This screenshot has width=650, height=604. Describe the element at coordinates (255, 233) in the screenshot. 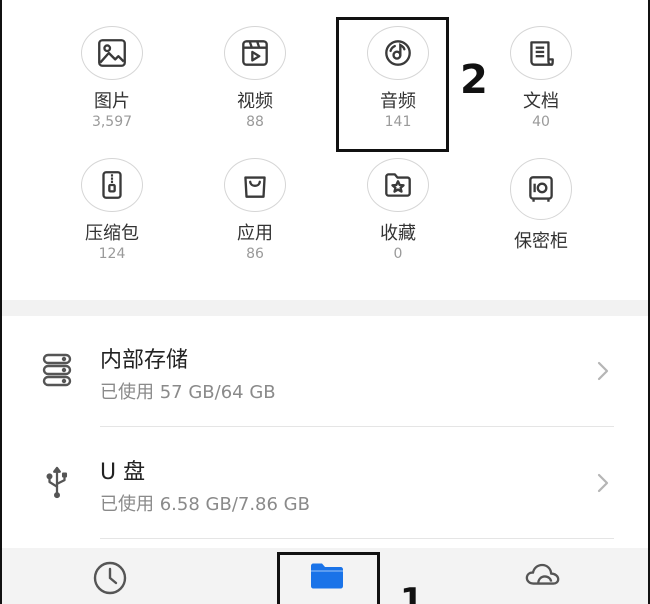

I see `category-label: 应用` at that location.